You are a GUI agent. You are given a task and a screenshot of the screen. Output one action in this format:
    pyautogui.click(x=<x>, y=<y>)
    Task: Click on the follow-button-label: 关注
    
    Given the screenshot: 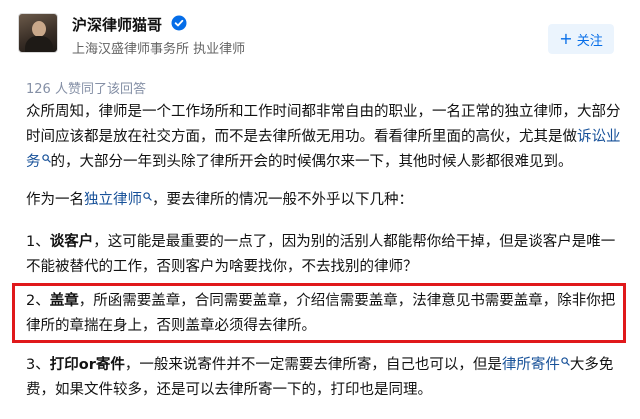 What is the action you would take?
    pyautogui.click(x=589, y=41)
    